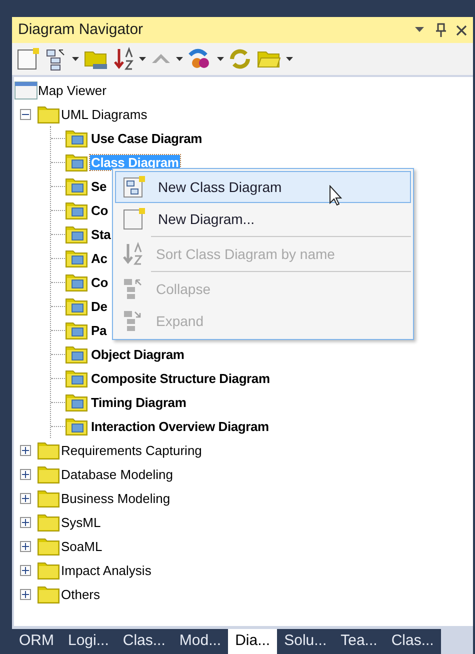 The image size is (475, 654). Describe the element at coordinates (81, 546) in the screenshot. I see `tree-item: SoaML` at that location.